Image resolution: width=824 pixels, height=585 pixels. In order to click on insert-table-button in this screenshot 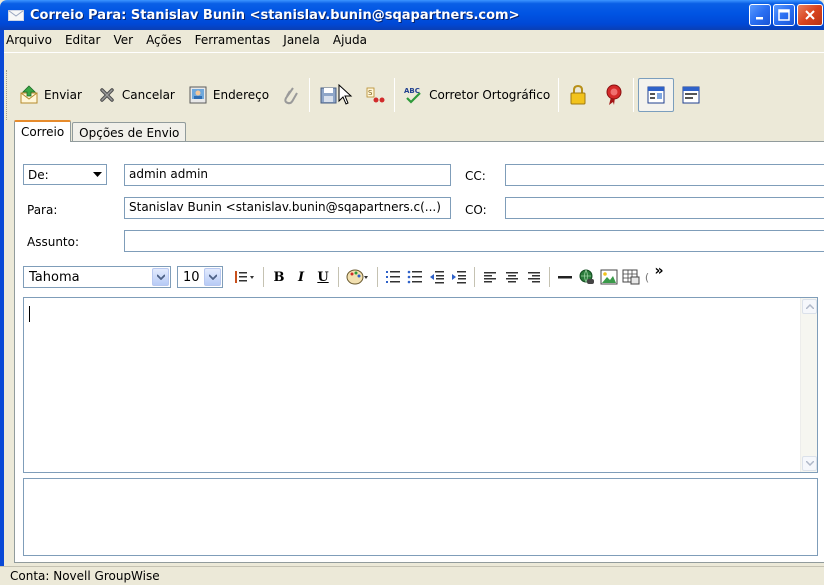, I will do `click(631, 277)`.